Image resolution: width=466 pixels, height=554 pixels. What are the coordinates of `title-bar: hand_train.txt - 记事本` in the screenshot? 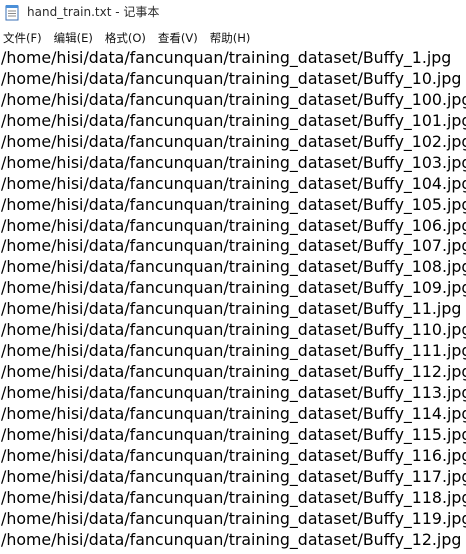 It's located at (233, 13).